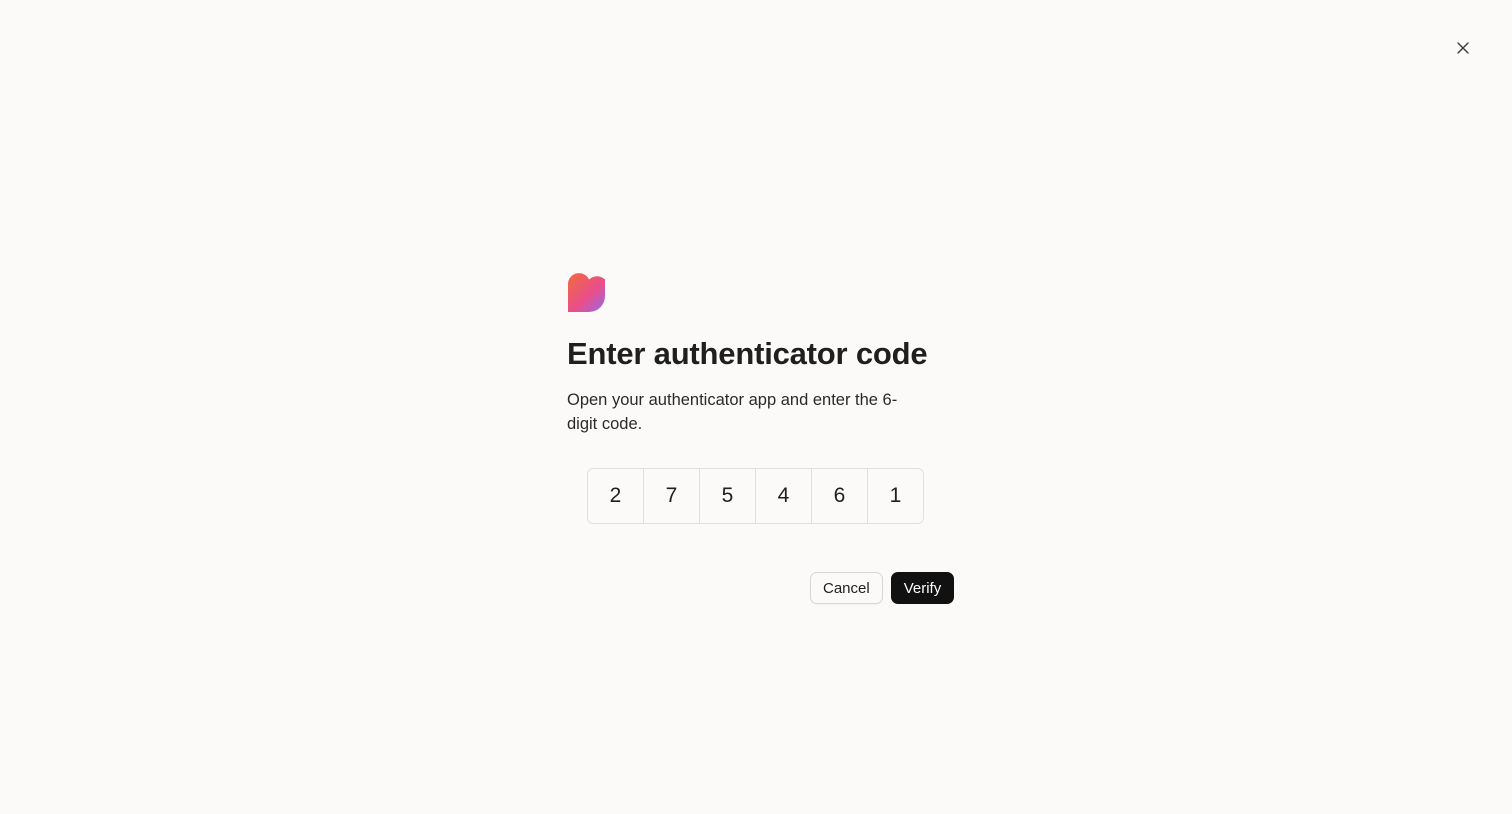 The height and width of the screenshot is (814, 1512). Describe the element at coordinates (922, 588) in the screenshot. I see `verify-button: Verify` at that location.